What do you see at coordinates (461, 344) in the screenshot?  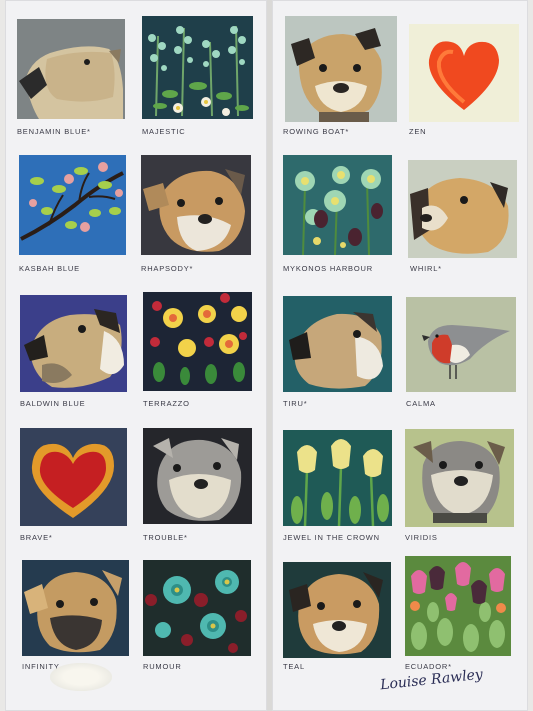 I see `swatch-calma` at bounding box center [461, 344].